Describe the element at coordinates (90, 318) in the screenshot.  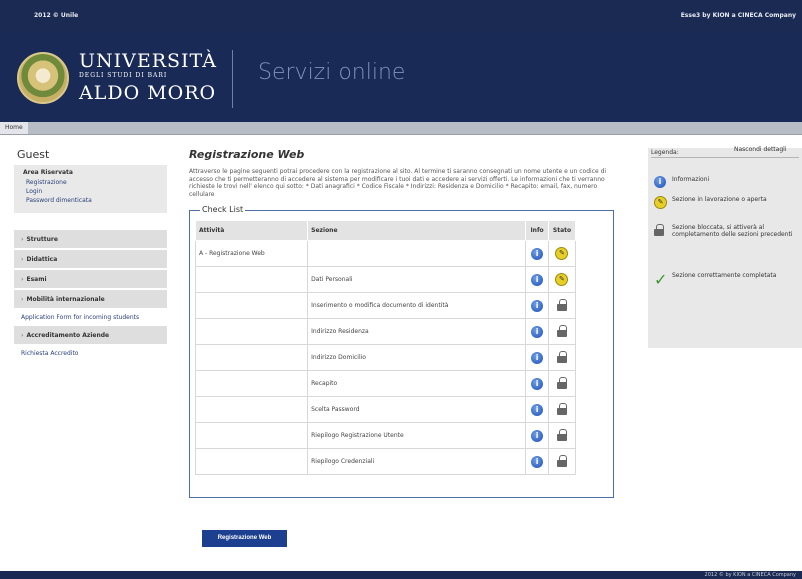
I see `application-form-link: Application Form for incoming students` at that location.